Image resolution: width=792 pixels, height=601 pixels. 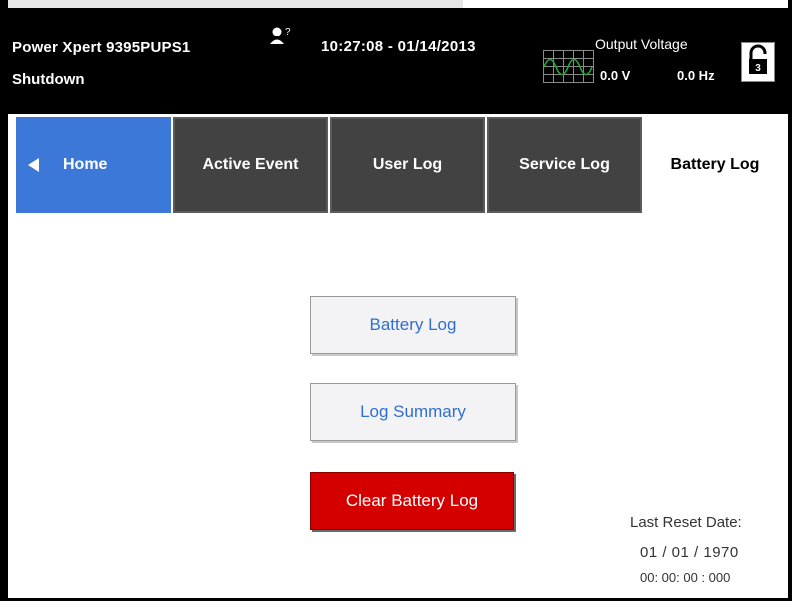 I want to click on output-frequency-value: 0.0 Hz, so click(x=696, y=75).